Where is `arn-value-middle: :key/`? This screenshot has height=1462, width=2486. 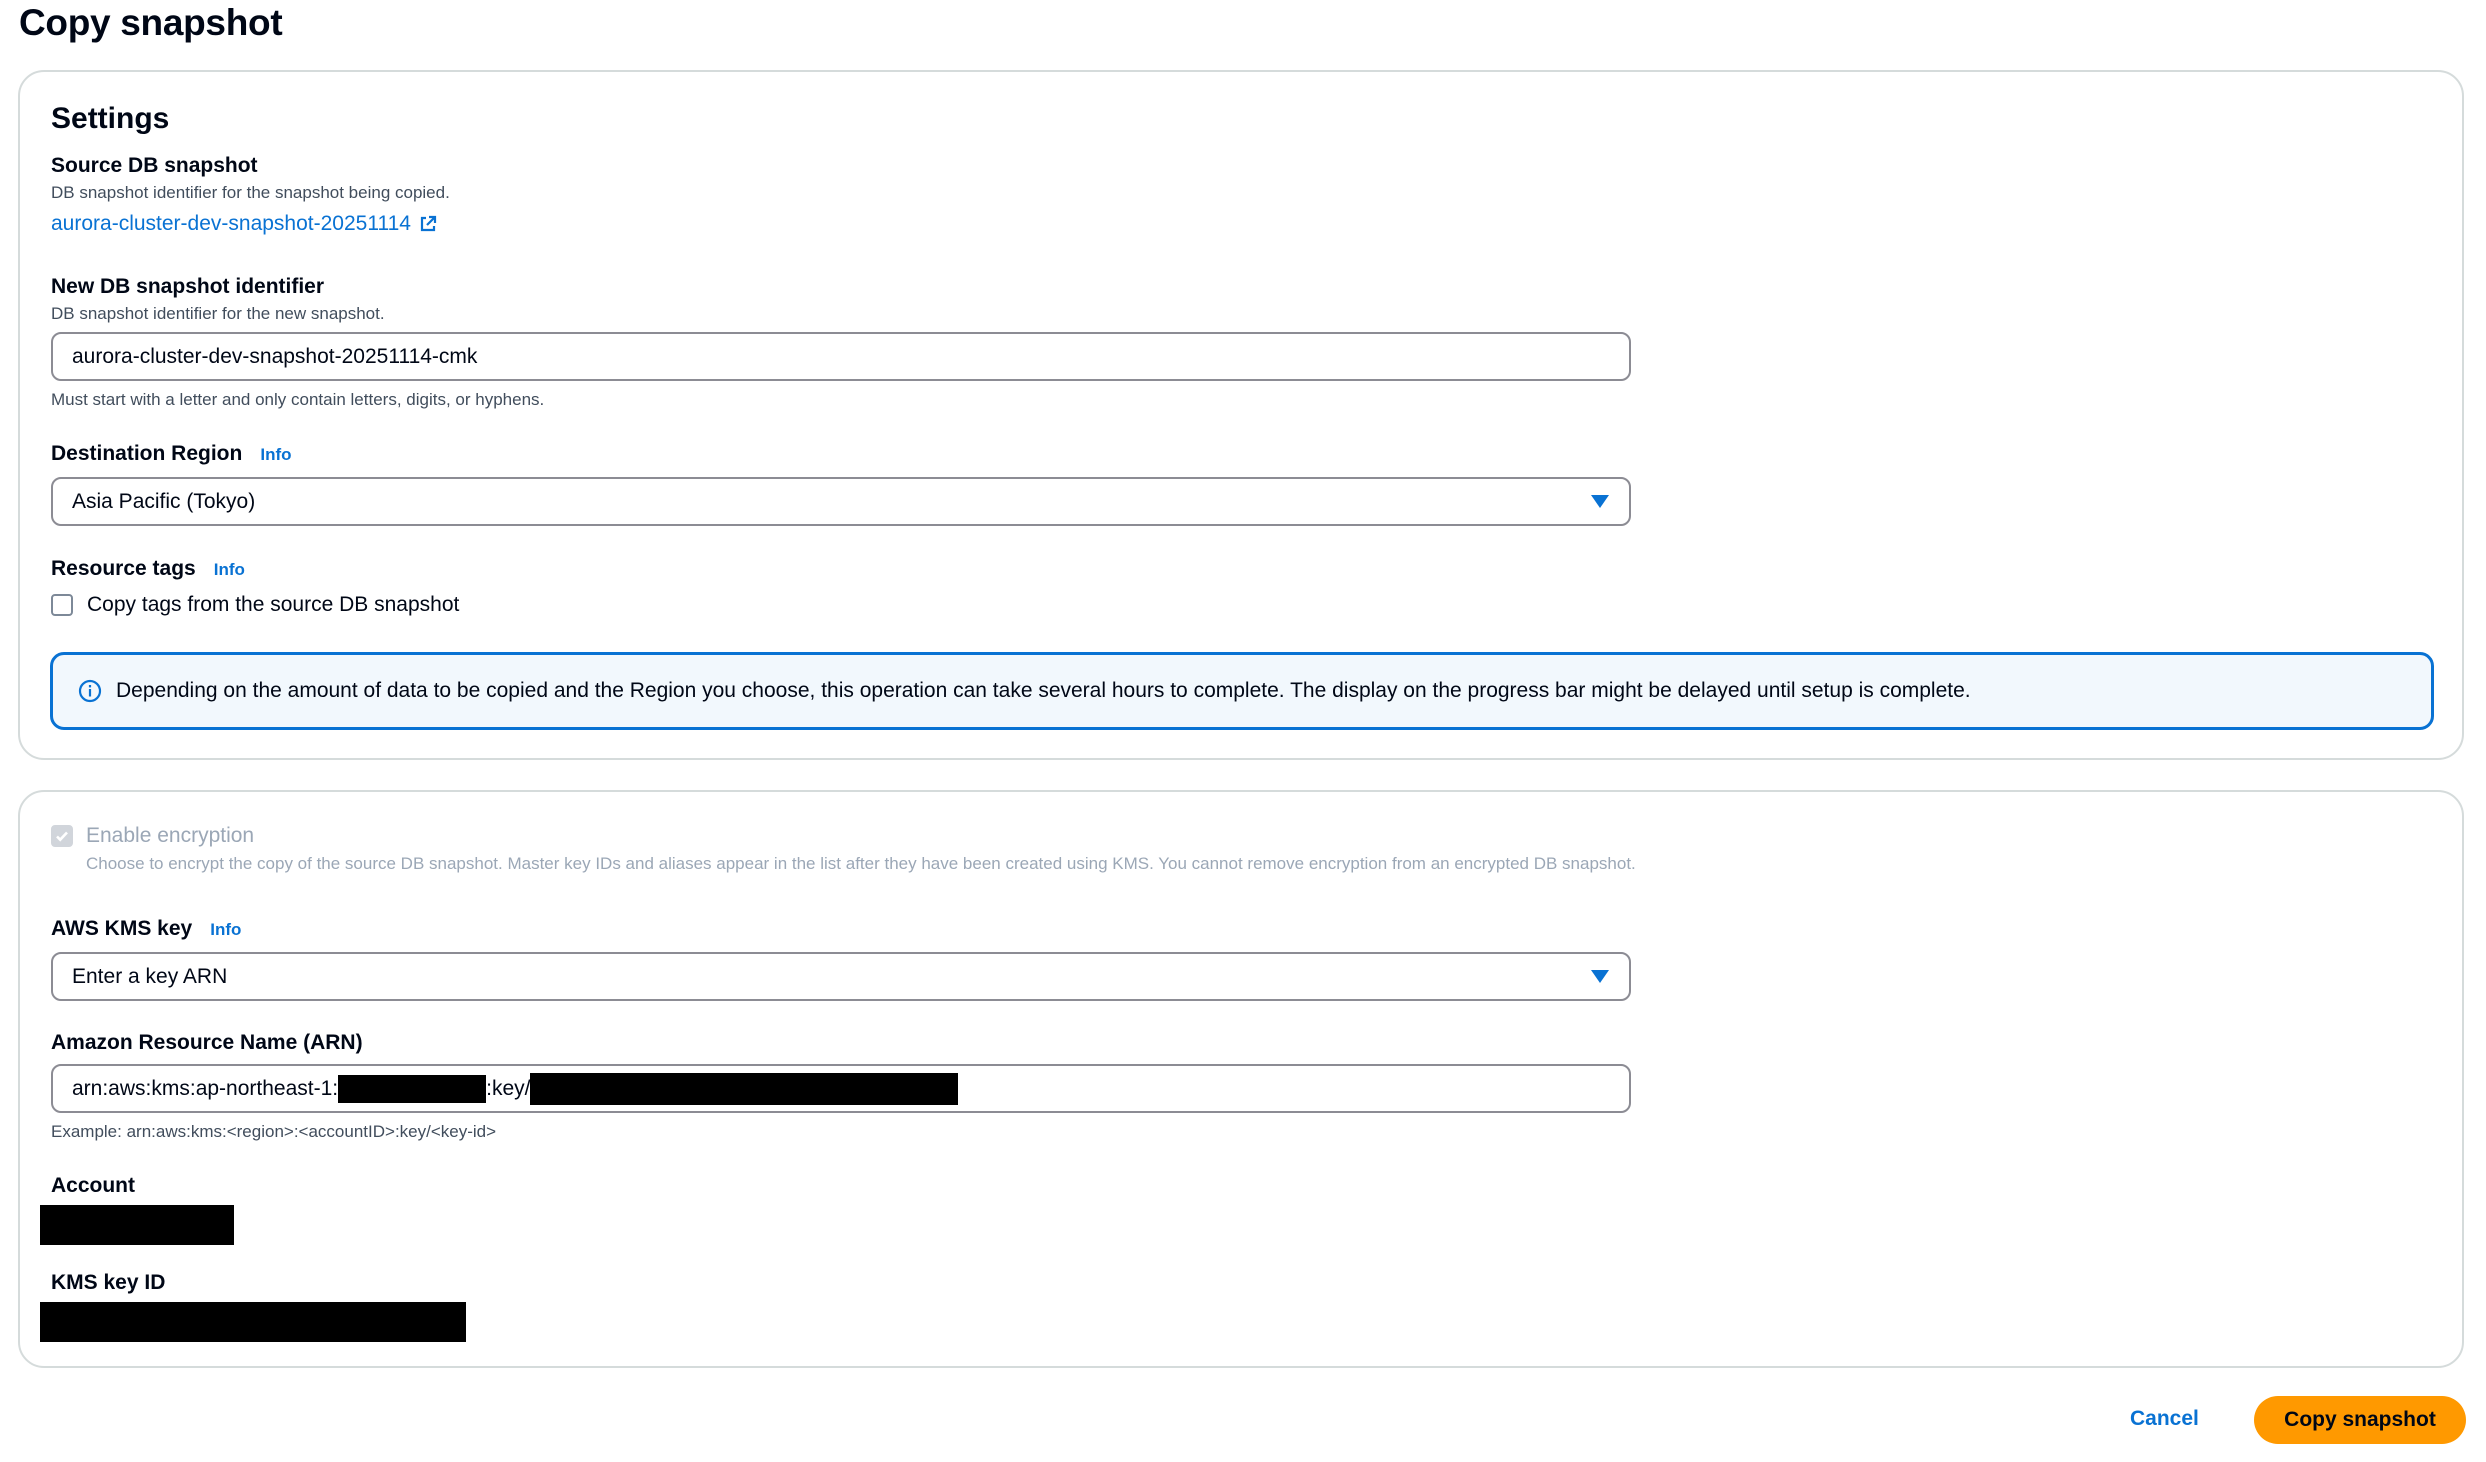 arn-value-middle: :key/ is located at coordinates (508, 1088).